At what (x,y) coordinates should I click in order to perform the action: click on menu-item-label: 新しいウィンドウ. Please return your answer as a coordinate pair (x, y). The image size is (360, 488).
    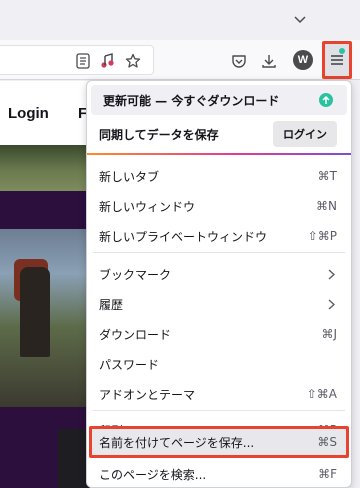
    Looking at the image, I should click on (147, 206).